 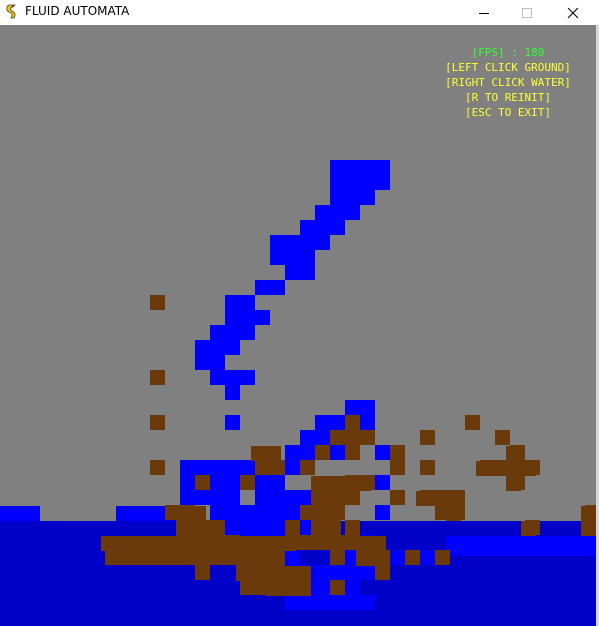 I want to click on maximize-icon, so click(x=527, y=12).